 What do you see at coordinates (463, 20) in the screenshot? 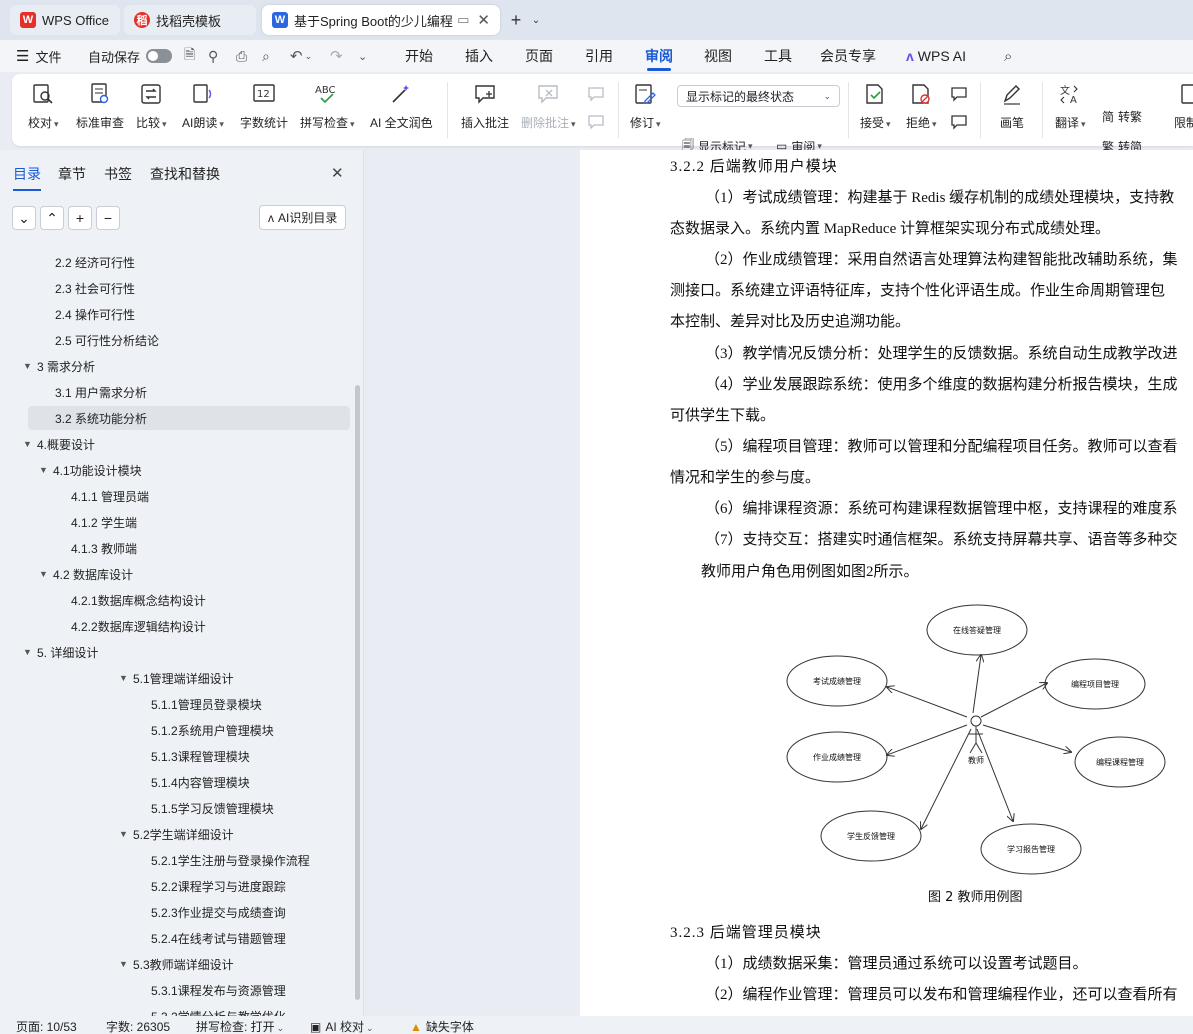
I see `monitor-icon: ▭` at bounding box center [463, 20].